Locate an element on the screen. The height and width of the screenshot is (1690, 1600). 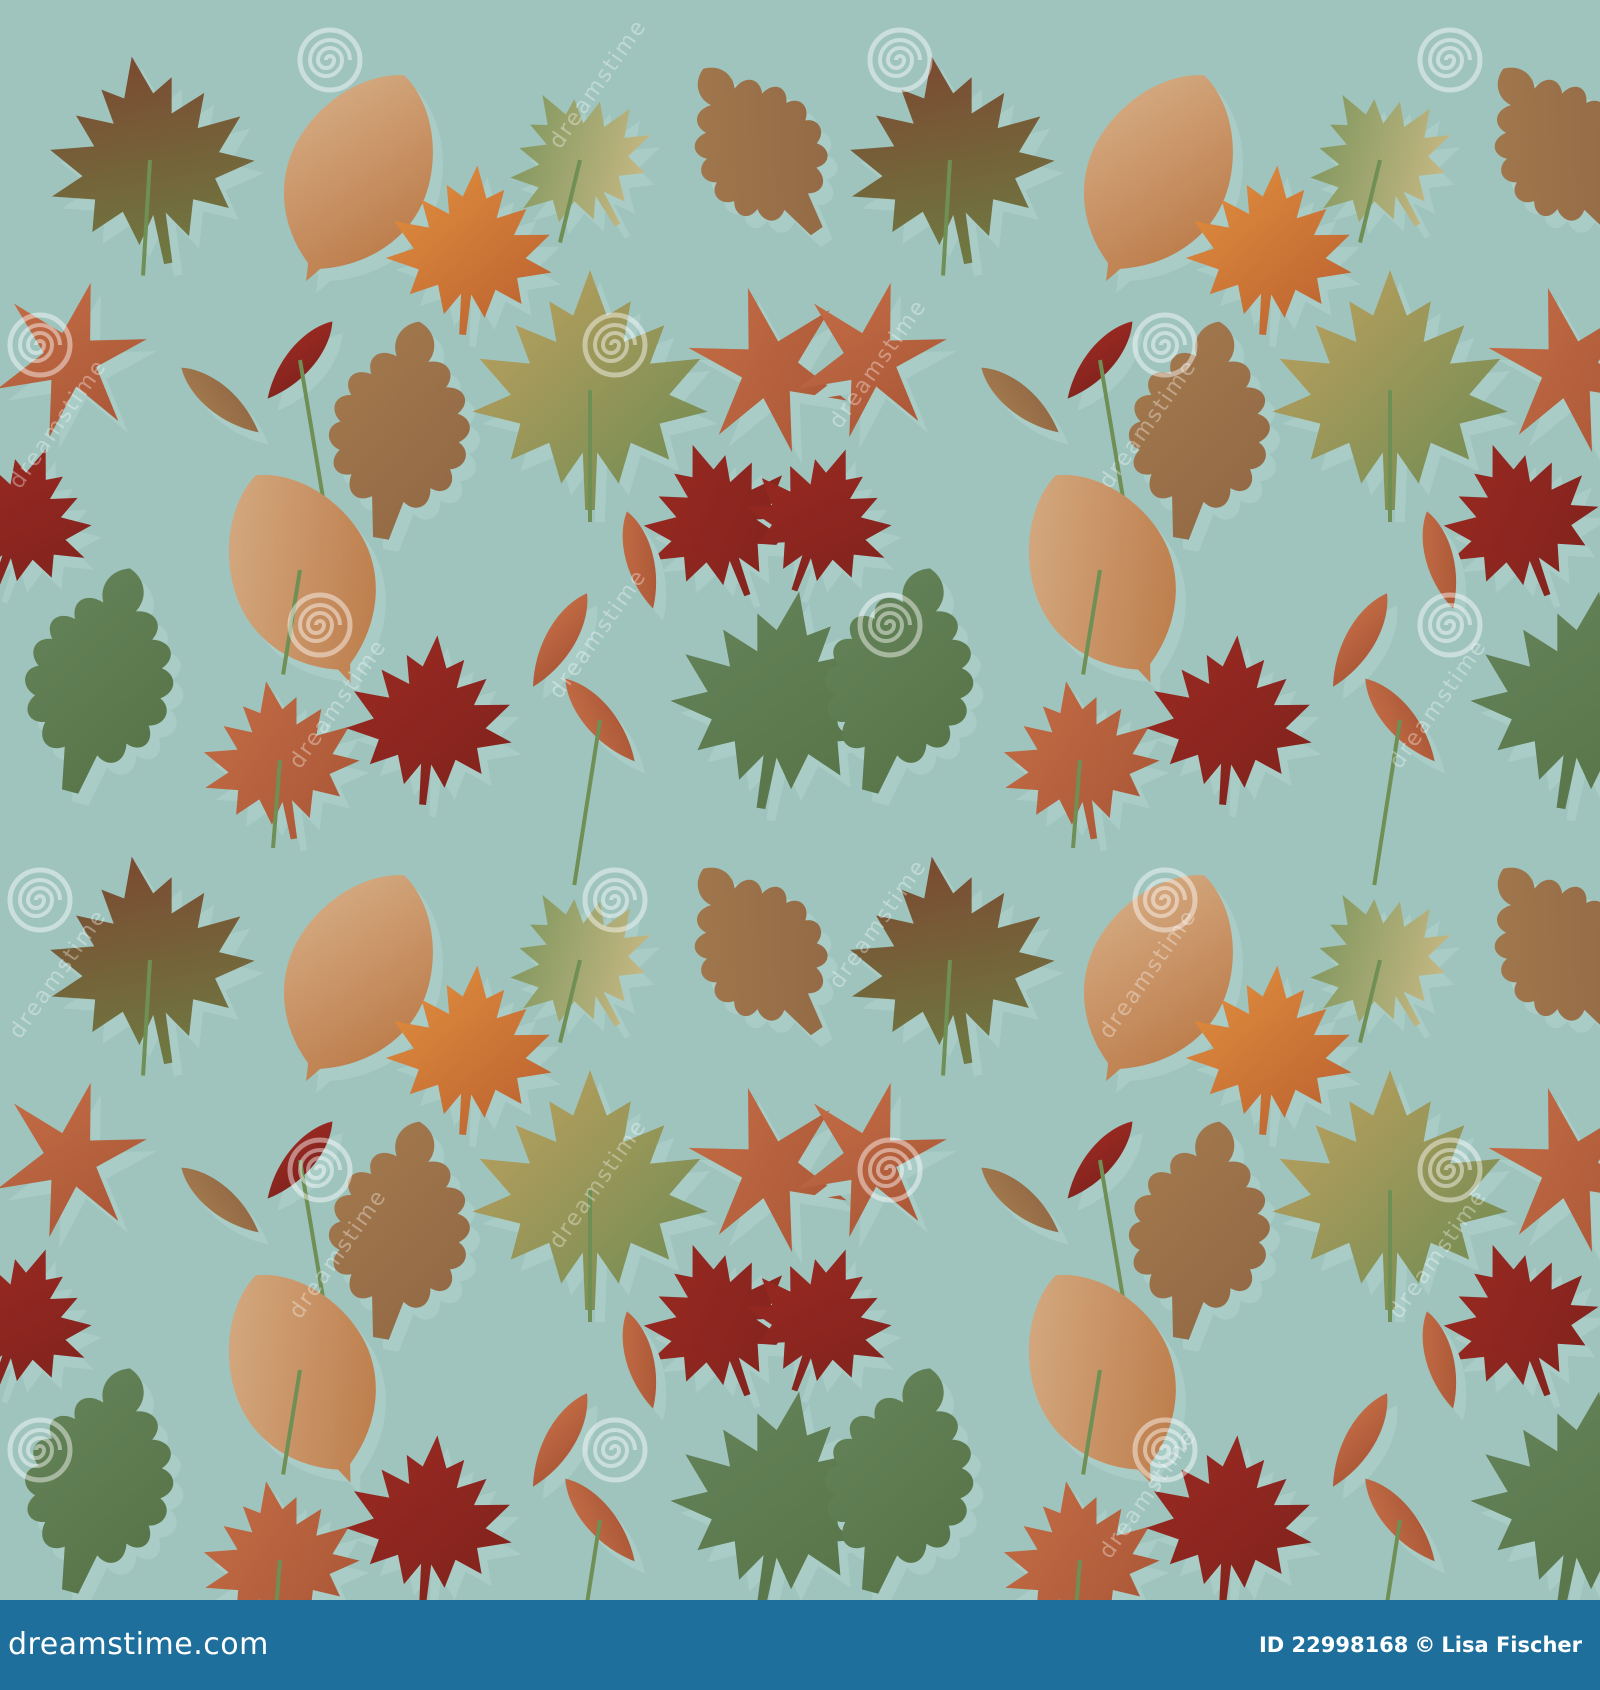
image-credit: ID 22998168 © Lisa Fischer is located at coordinates (1420, 1645).